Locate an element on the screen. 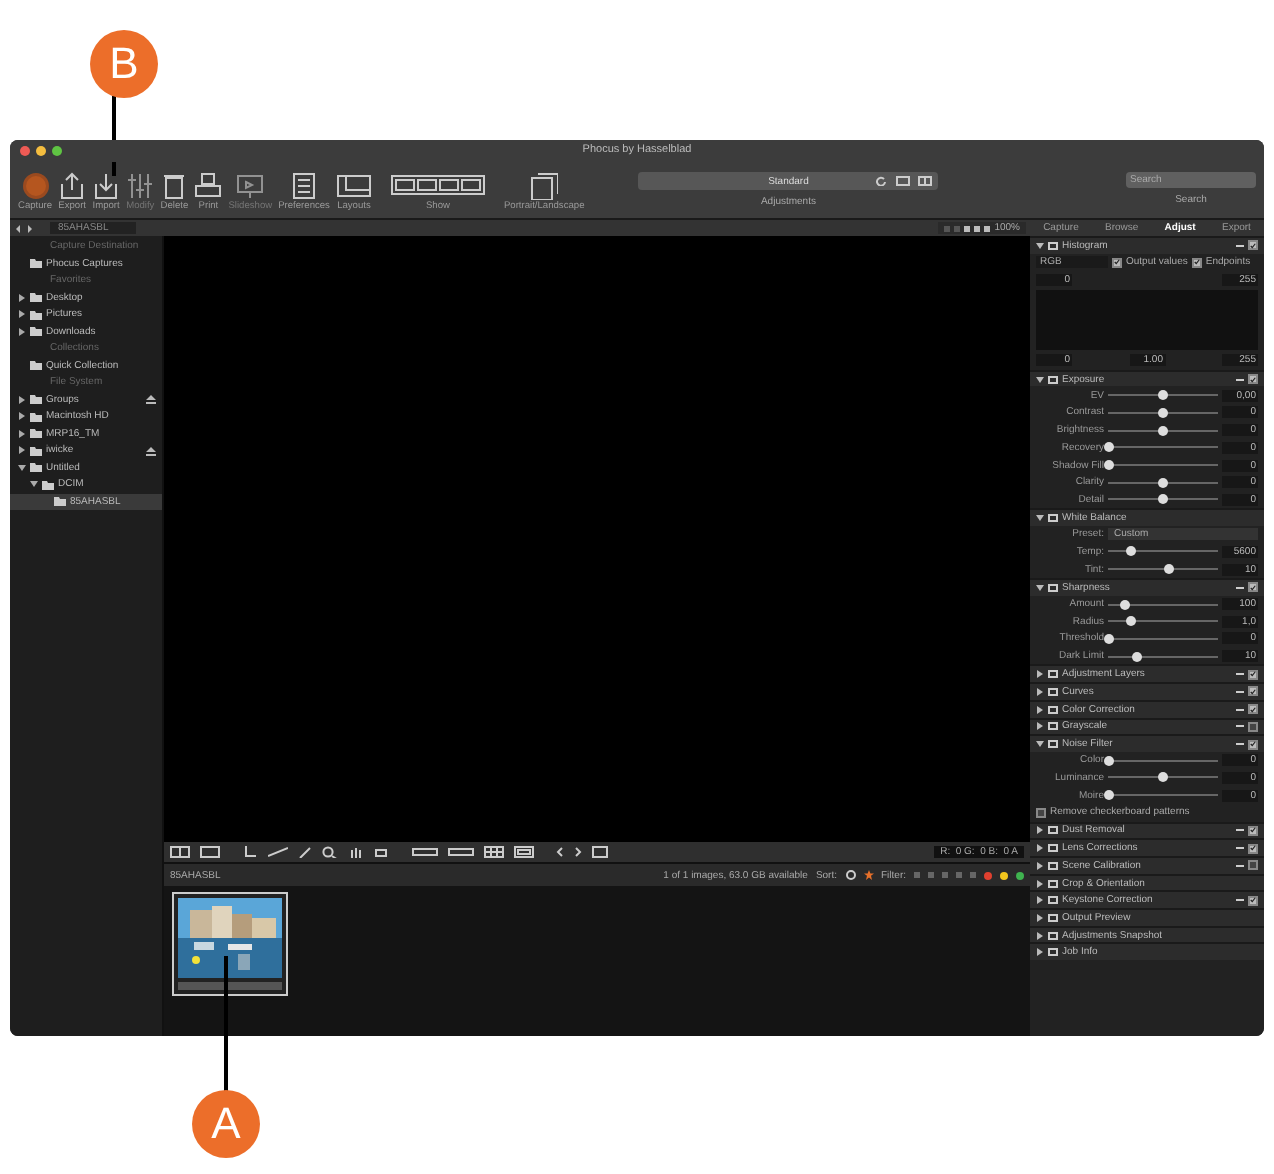  leader-line is located at coordinates (226, 1024).